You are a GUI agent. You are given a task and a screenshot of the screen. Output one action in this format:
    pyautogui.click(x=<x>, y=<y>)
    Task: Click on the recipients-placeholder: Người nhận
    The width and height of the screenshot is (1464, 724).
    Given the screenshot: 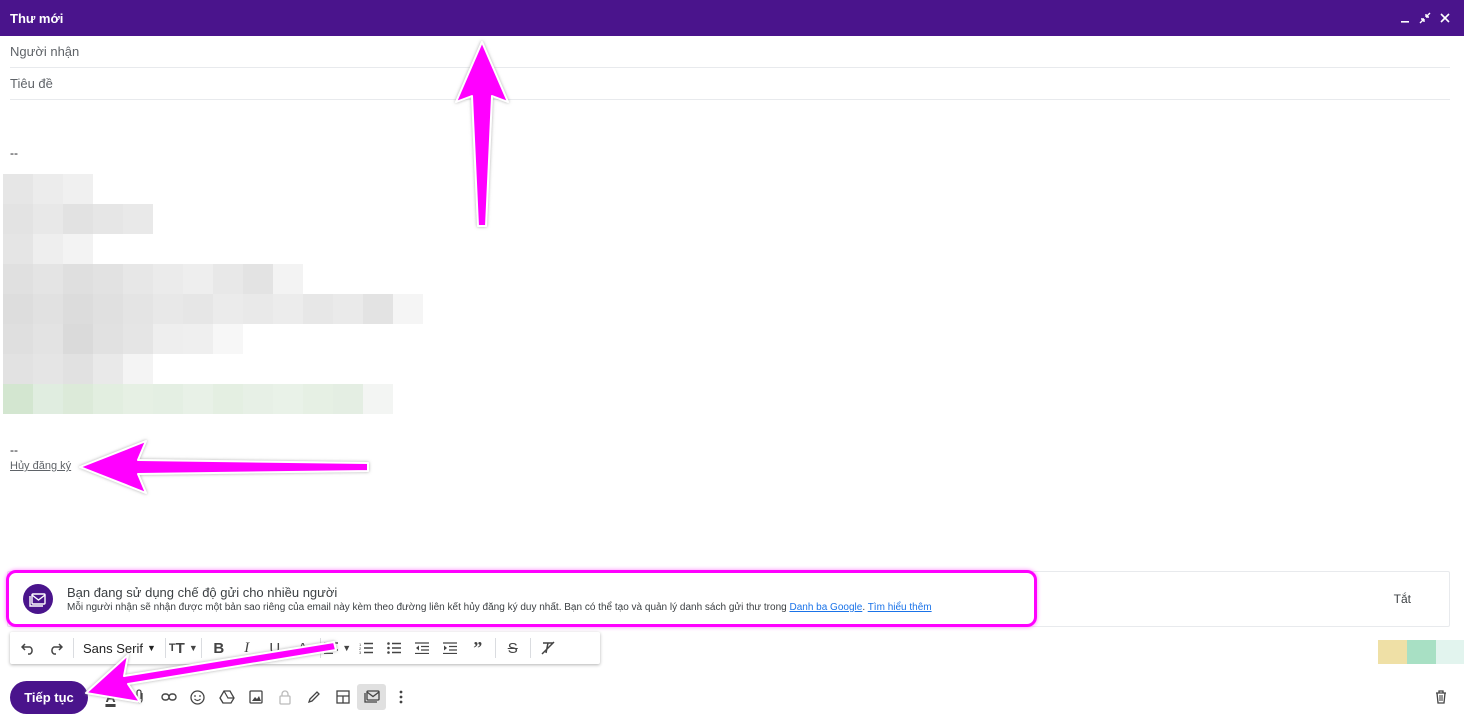 What is the action you would take?
    pyautogui.click(x=45, y=51)
    